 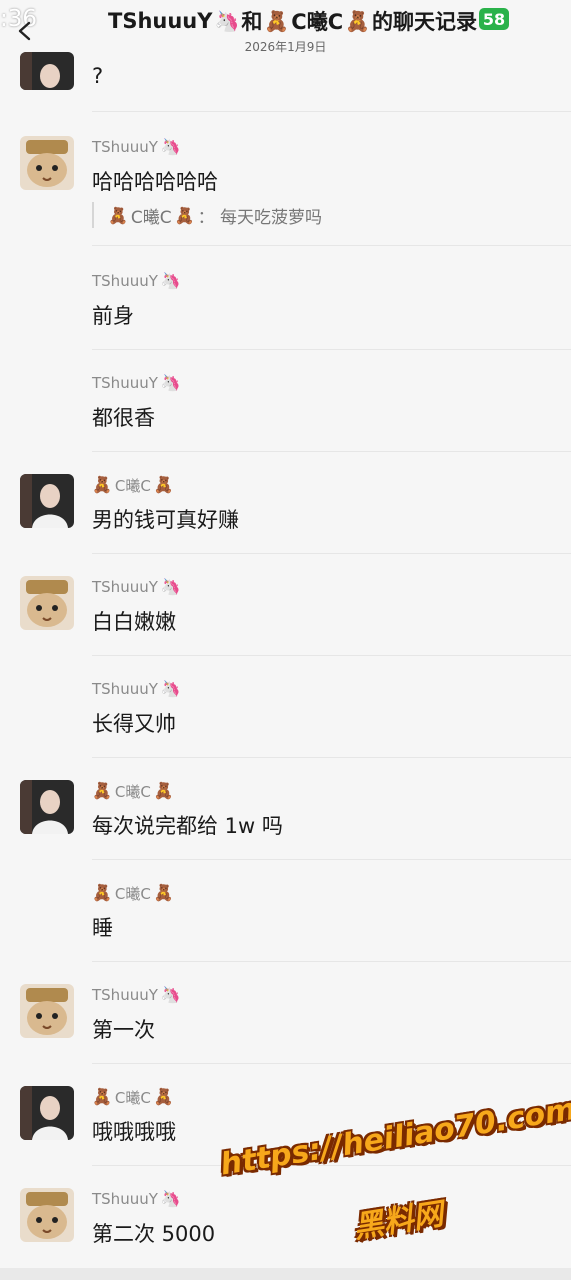 I want to click on list-item: TShuuuY 🦄 长得又帅, so click(x=285, y=718).